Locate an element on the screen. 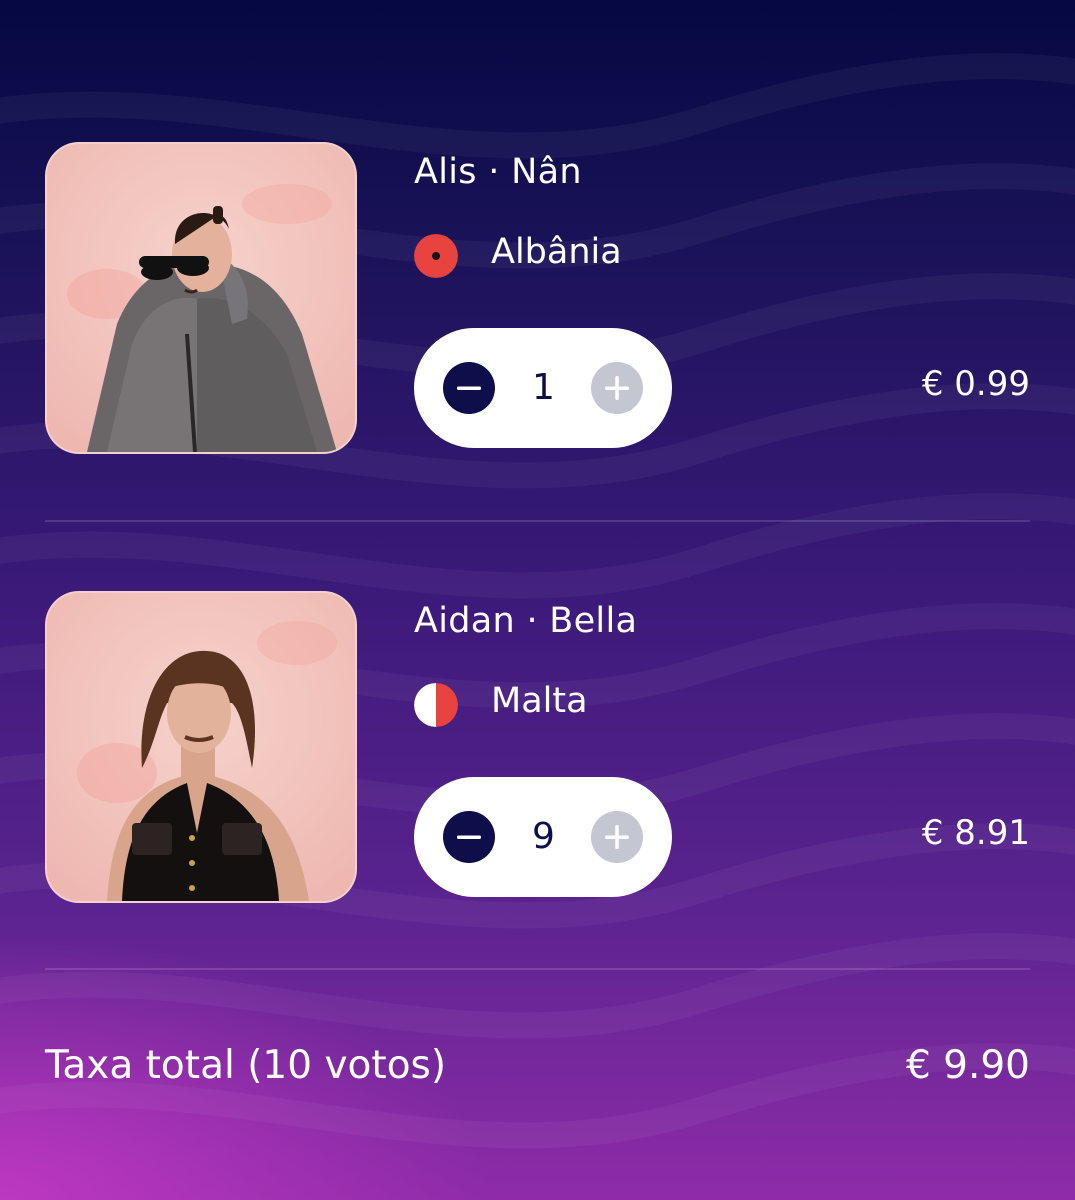  quantity-stepper: 9 is located at coordinates (543, 837).